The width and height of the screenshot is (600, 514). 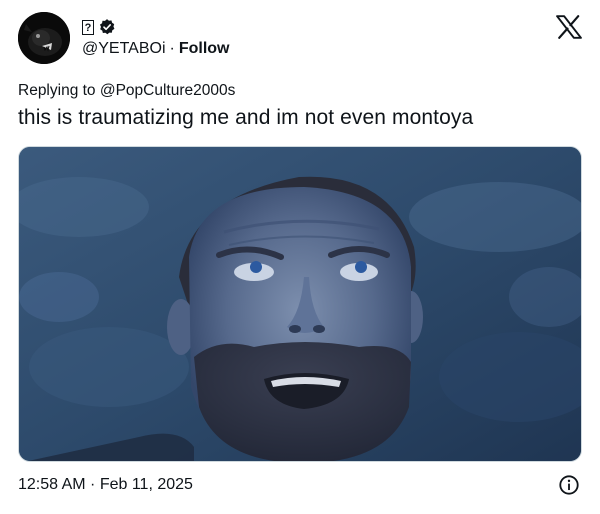 I want to click on follow-button: Follow, so click(x=204, y=49).